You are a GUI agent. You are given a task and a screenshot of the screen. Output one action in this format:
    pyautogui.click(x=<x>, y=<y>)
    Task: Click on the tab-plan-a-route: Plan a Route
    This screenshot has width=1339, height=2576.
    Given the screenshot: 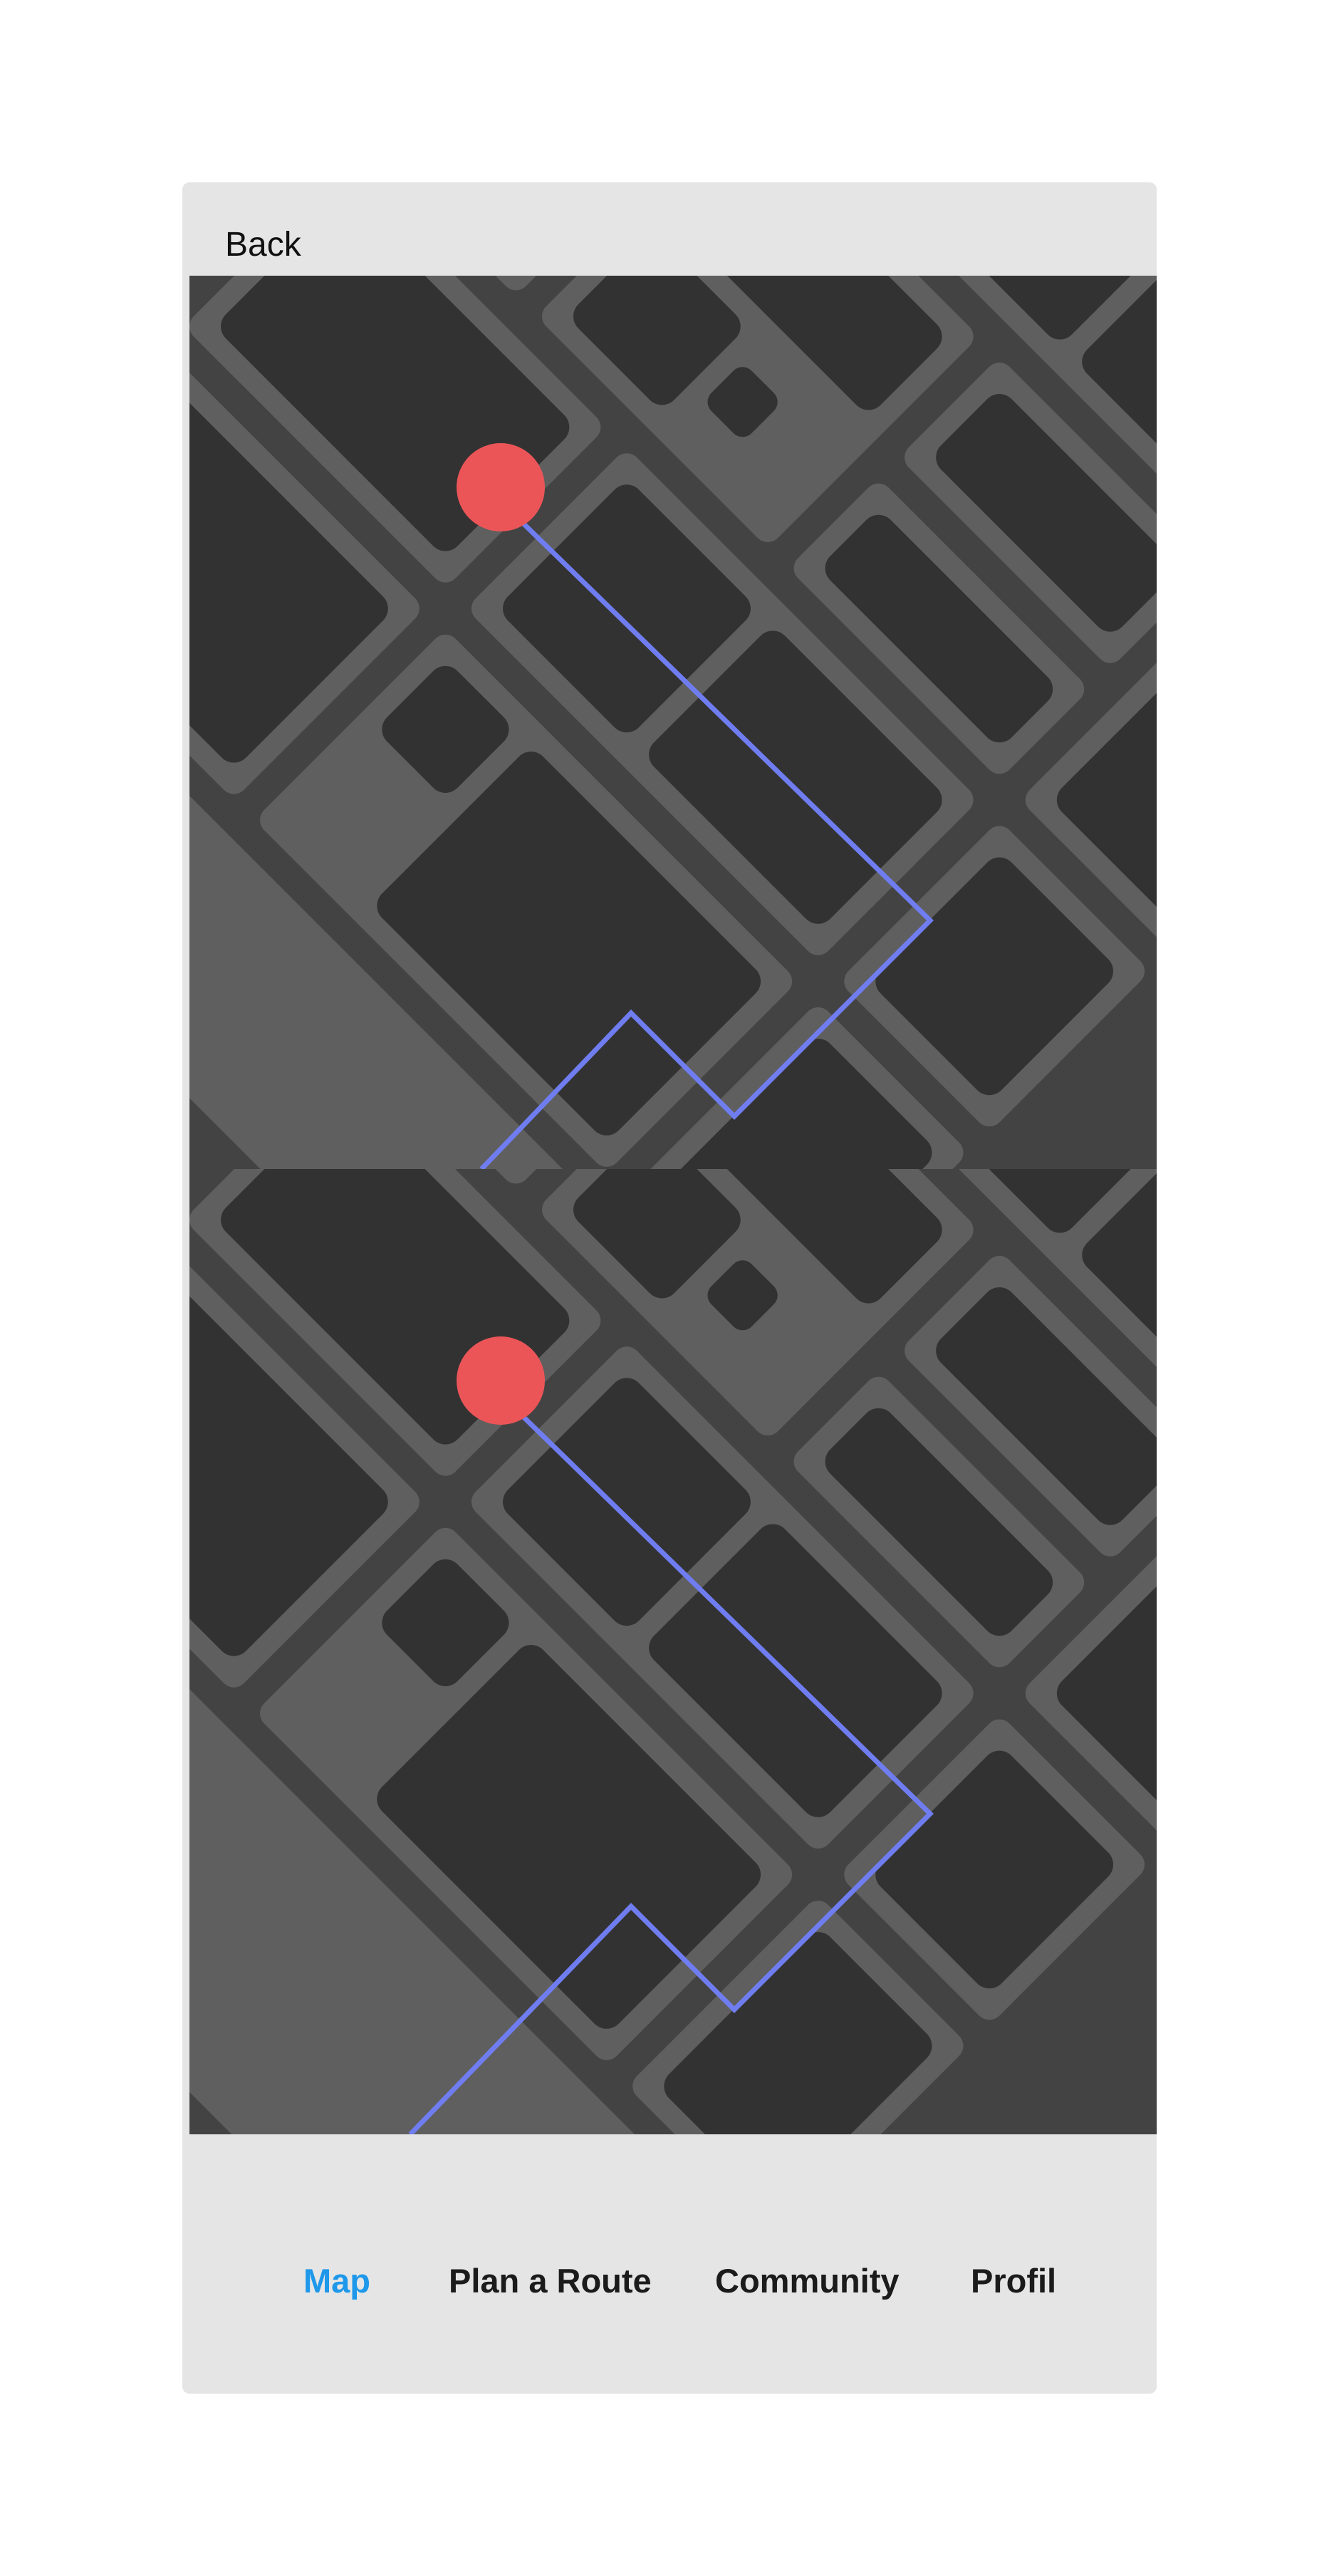 What is the action you would take?
    pyautogui.click(x=550, y=2280)
    